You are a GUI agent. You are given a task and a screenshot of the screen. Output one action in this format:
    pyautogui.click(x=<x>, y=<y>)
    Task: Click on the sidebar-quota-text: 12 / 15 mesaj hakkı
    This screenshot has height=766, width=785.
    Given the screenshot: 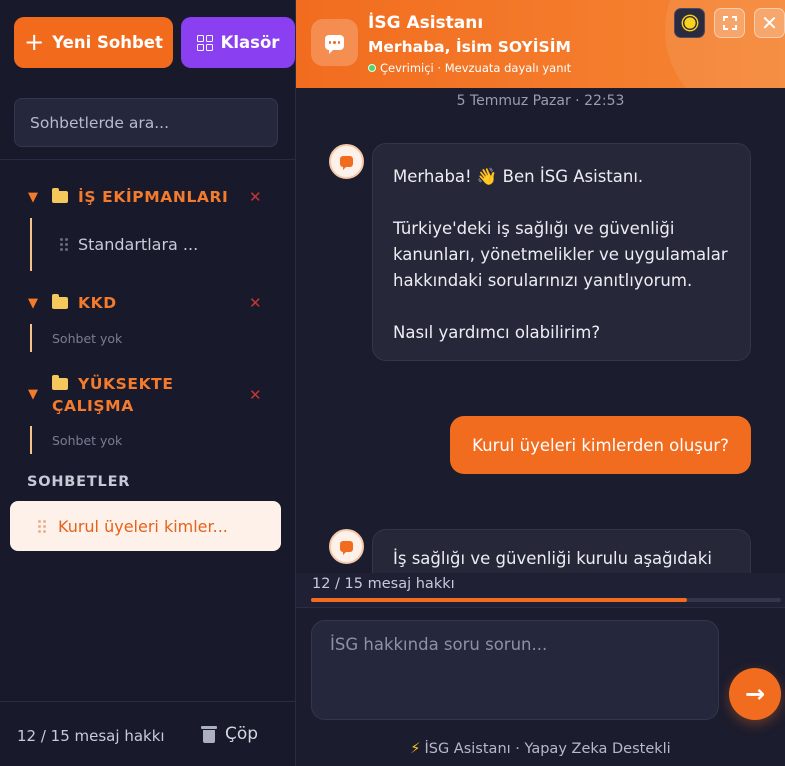 What is the action you would take?
    pyautogui.click(x=91, y=736)
    